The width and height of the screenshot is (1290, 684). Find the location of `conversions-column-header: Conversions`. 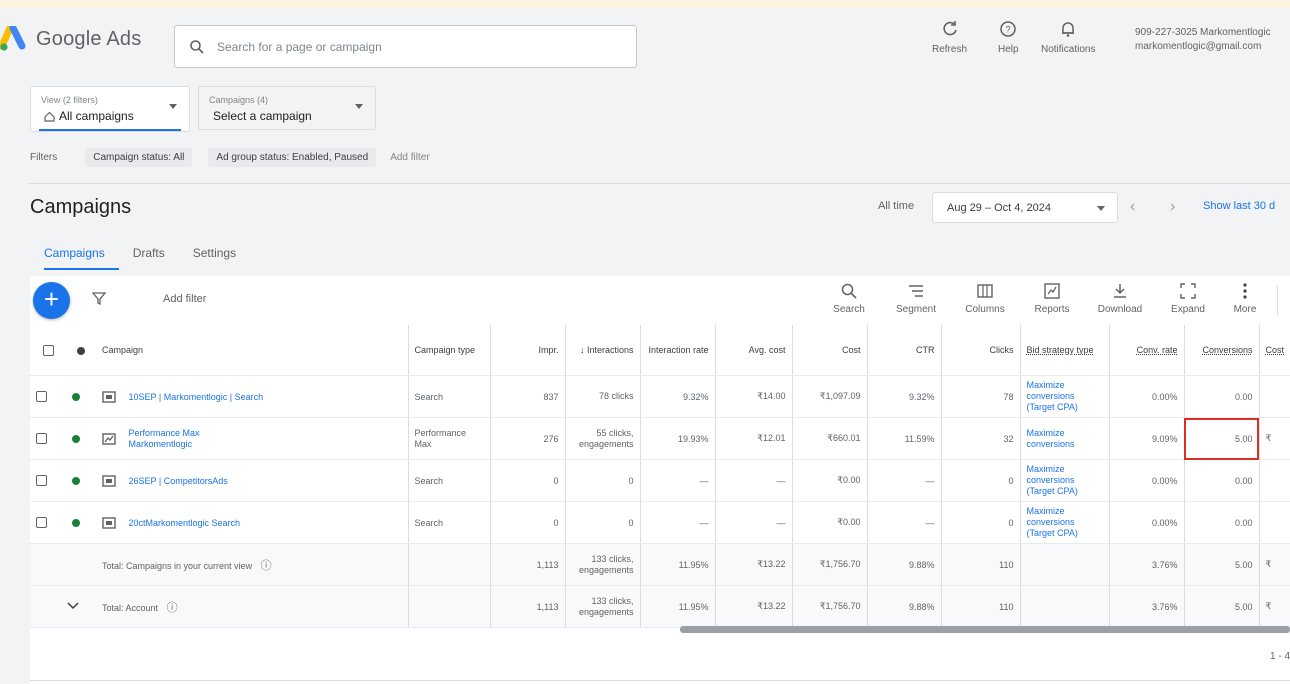

conversions-column-header: Conversions is located at coordinates (1222, 350).